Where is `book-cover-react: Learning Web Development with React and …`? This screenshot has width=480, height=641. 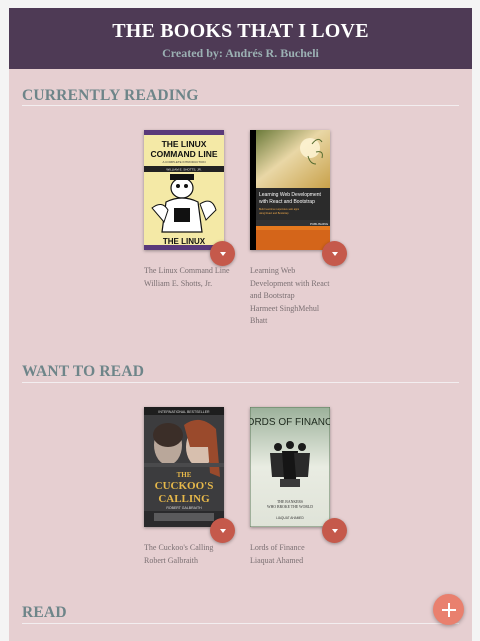
book-cover-react: Learning Web Development with React and … is located at coordinates (290, 190).